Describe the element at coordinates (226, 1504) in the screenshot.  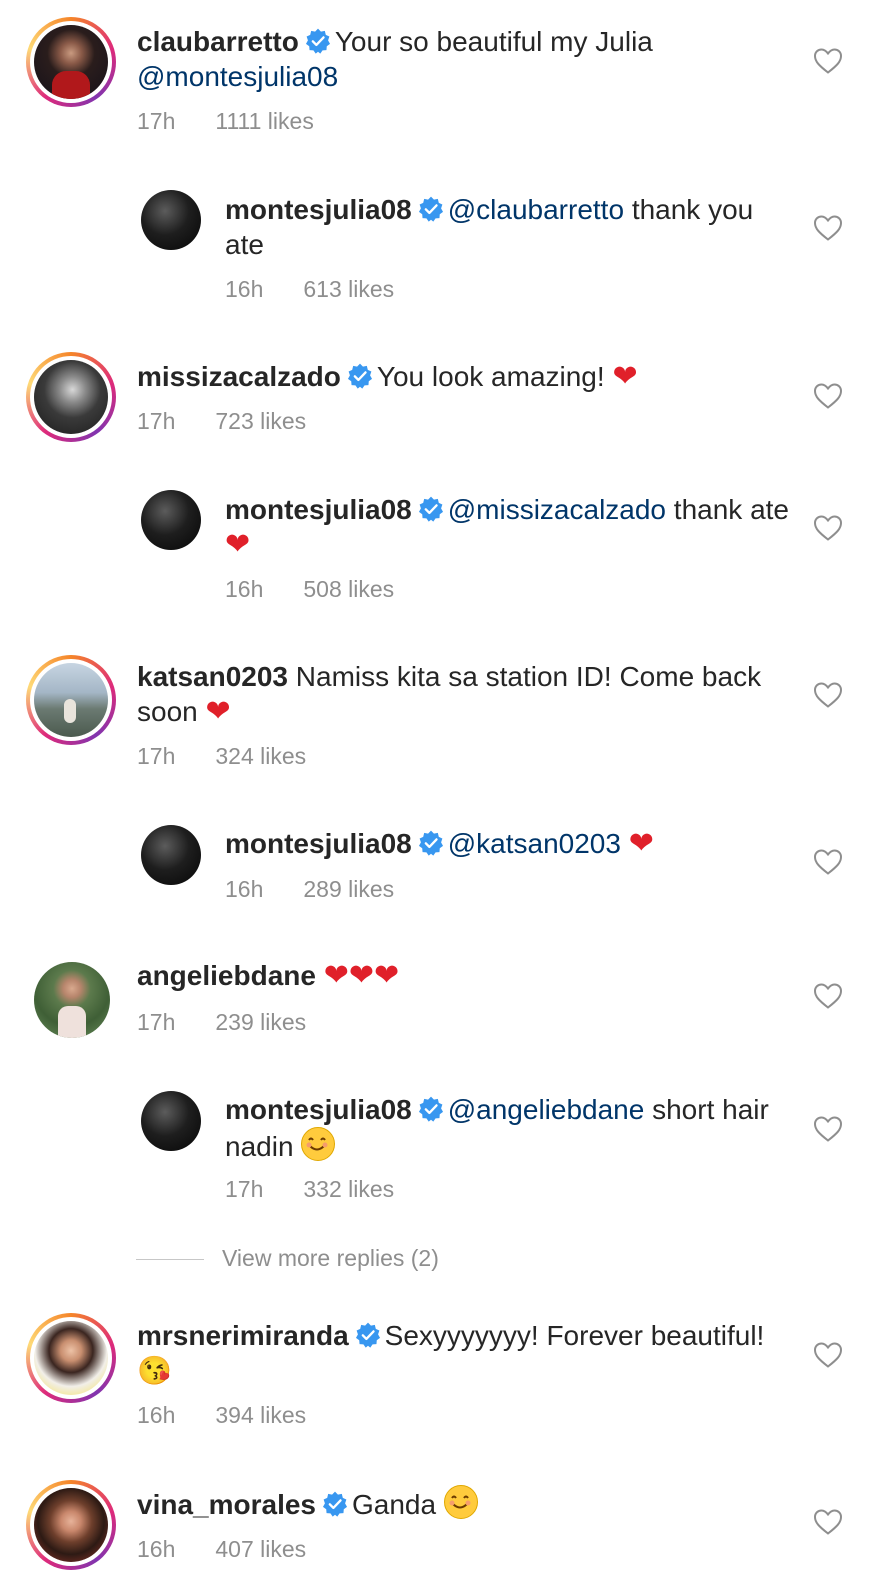
I see `comment-username: vina_morales` at that location.